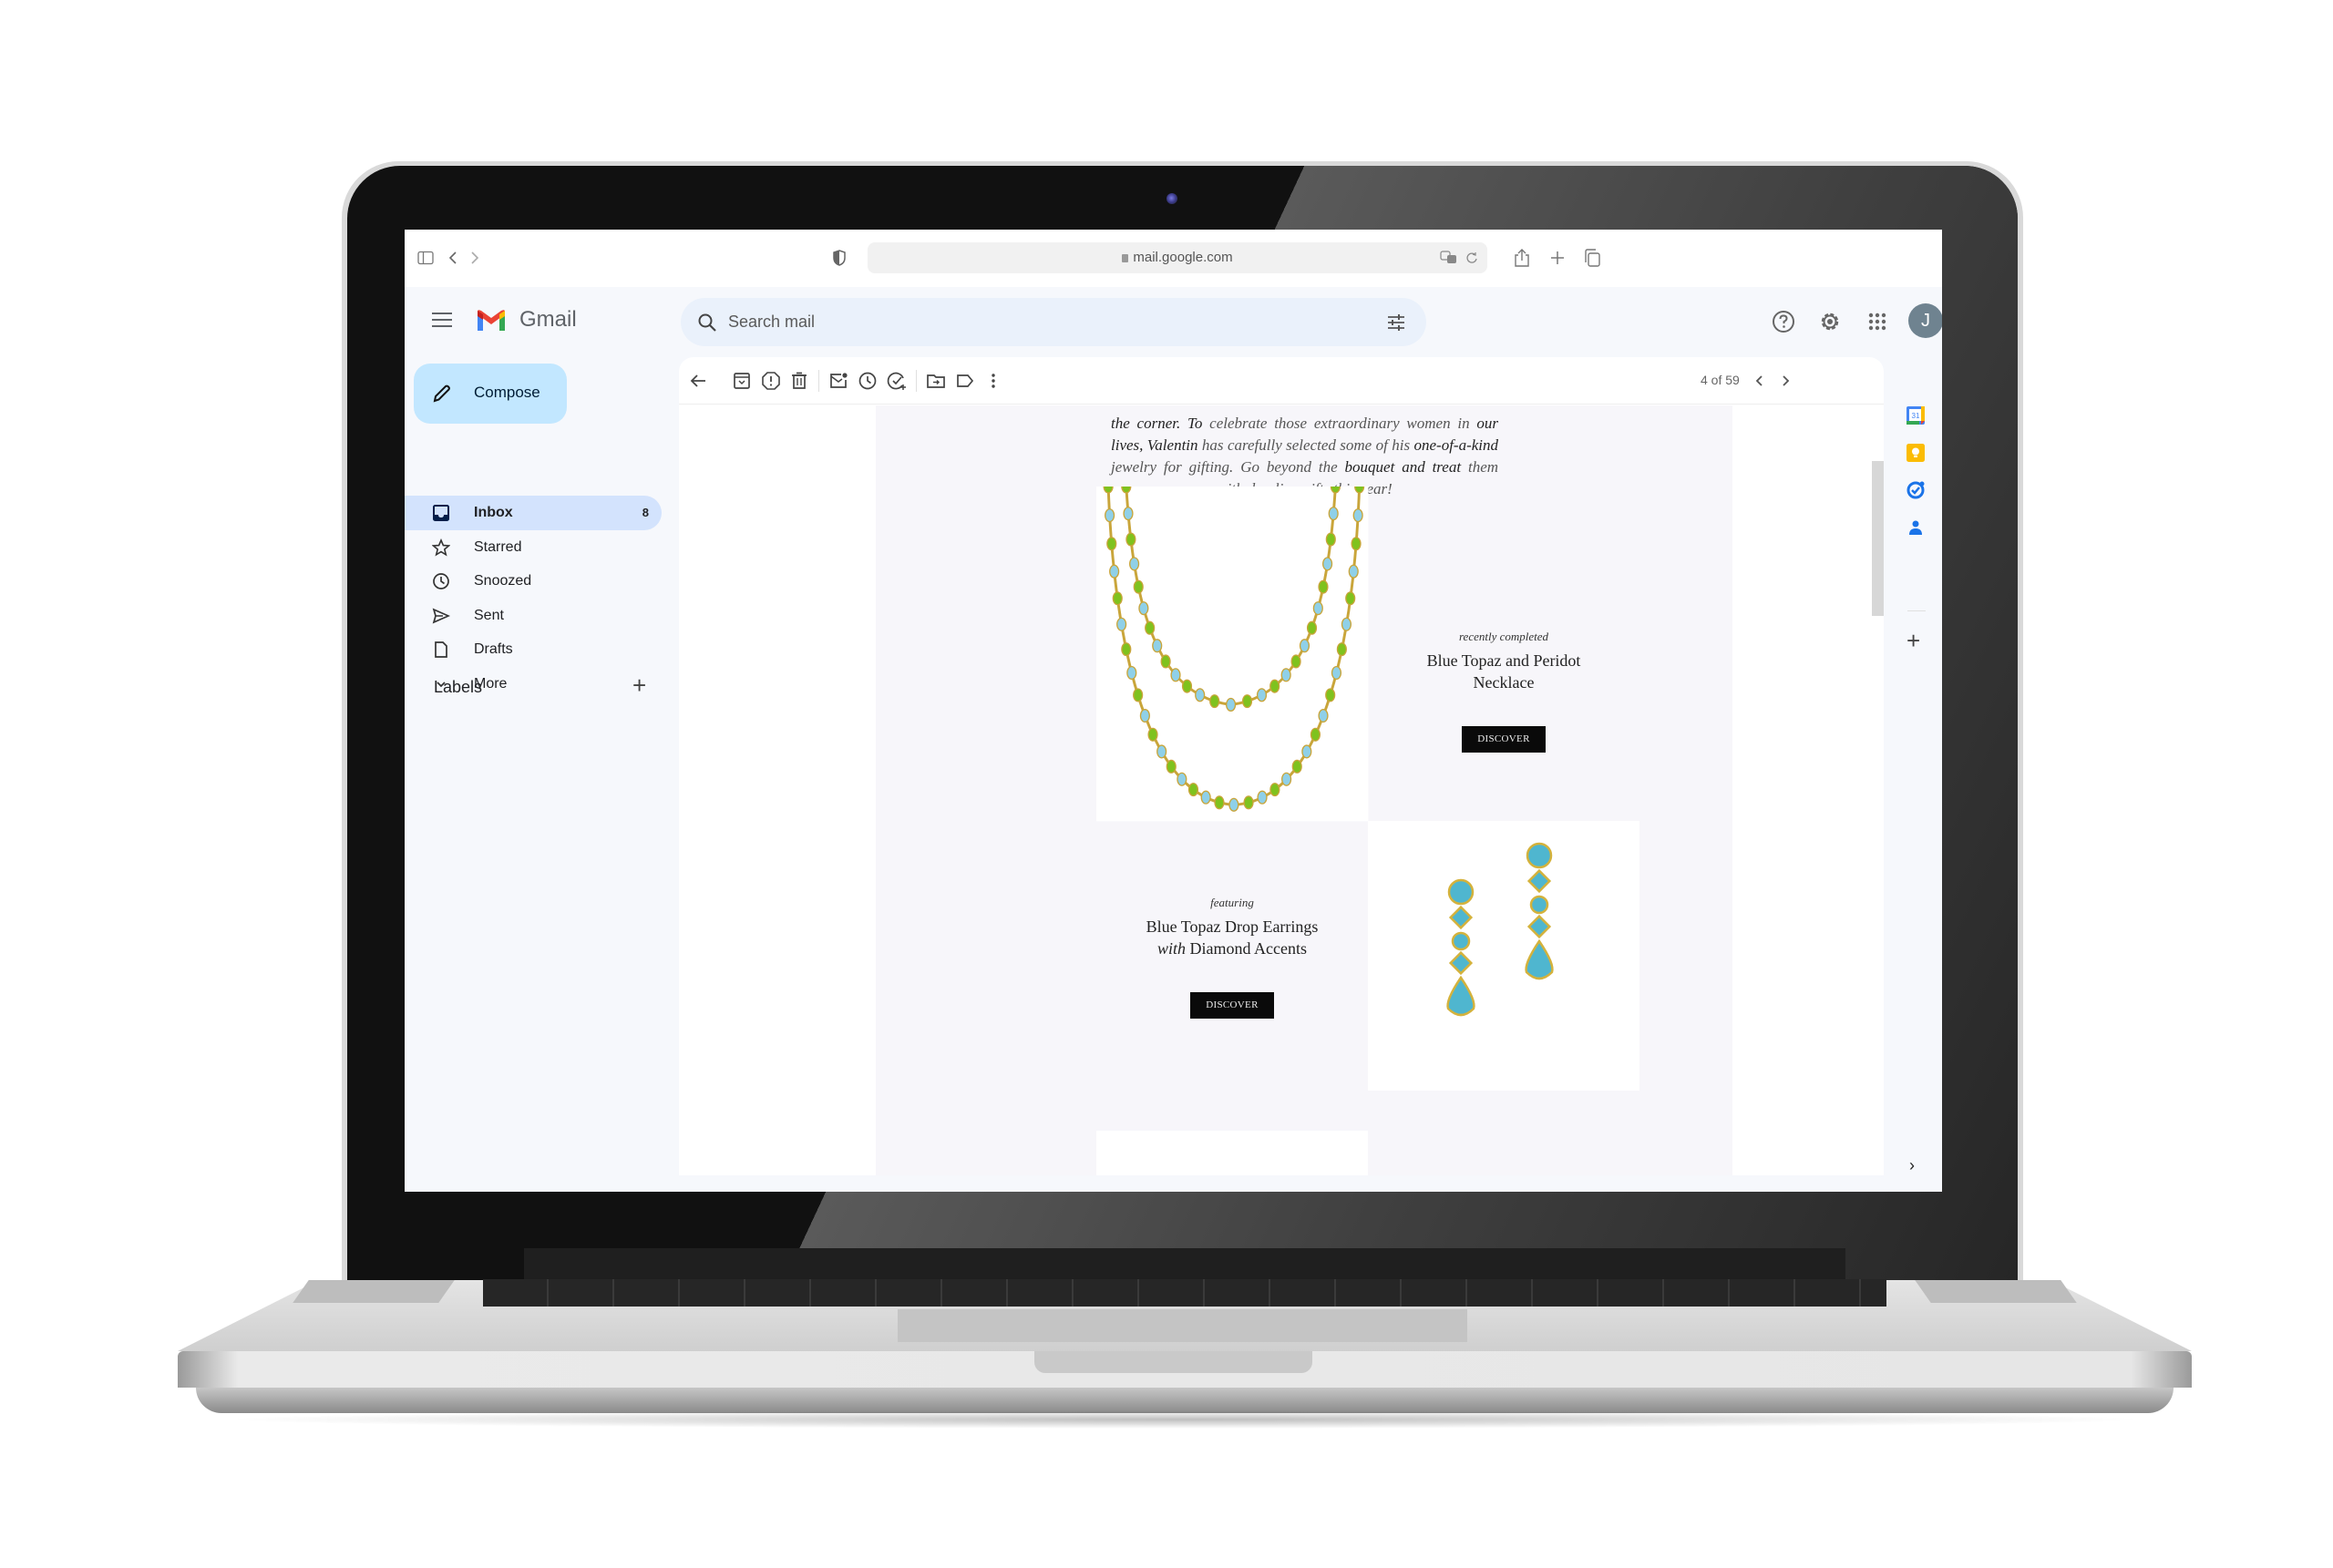  Describe the element at coordinates (1916, 528) in the screenshot. I see `contacts-icon` at that location.